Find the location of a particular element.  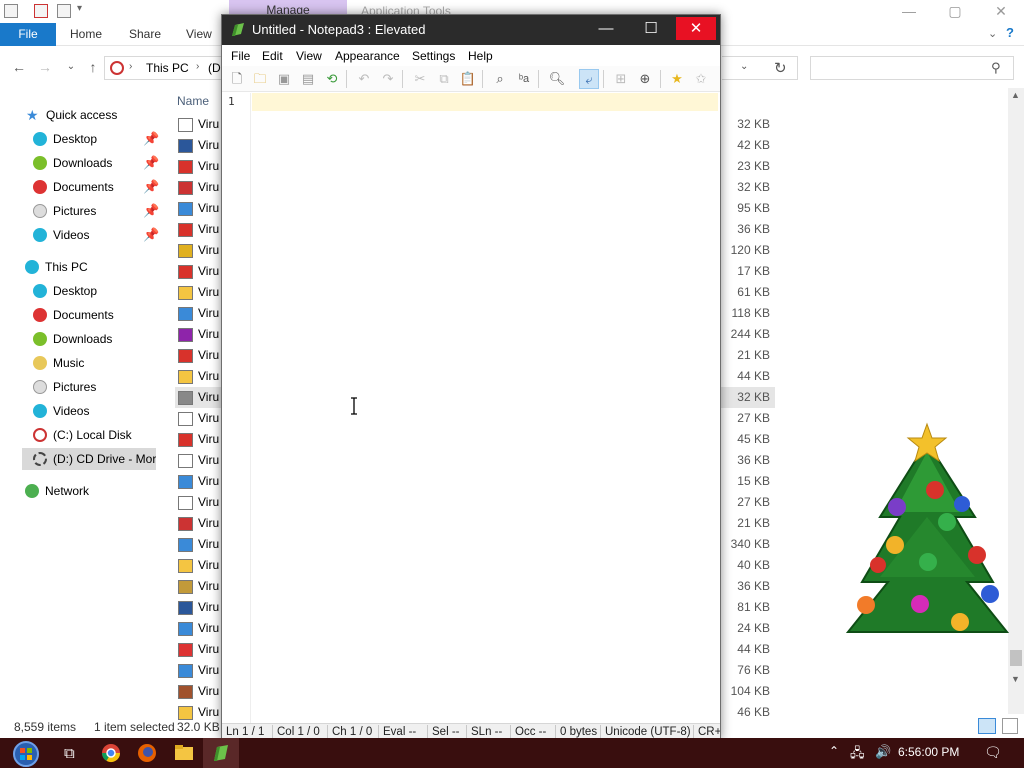

notepad3-taskbar-button is located at coordinates (221, 753).